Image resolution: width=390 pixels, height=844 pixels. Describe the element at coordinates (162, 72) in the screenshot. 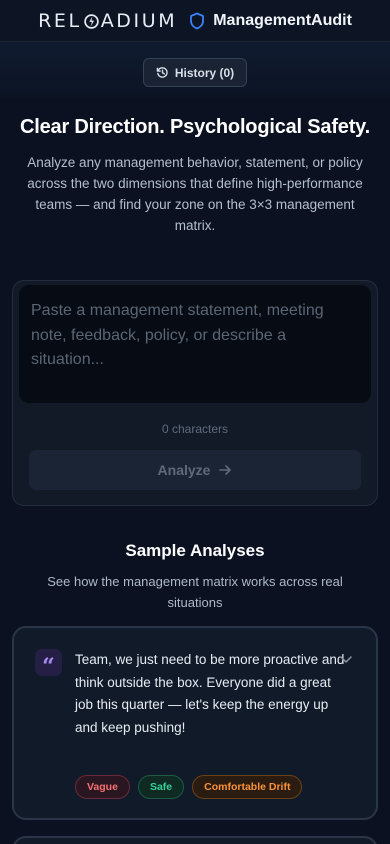

I see `history-icon` at that location.